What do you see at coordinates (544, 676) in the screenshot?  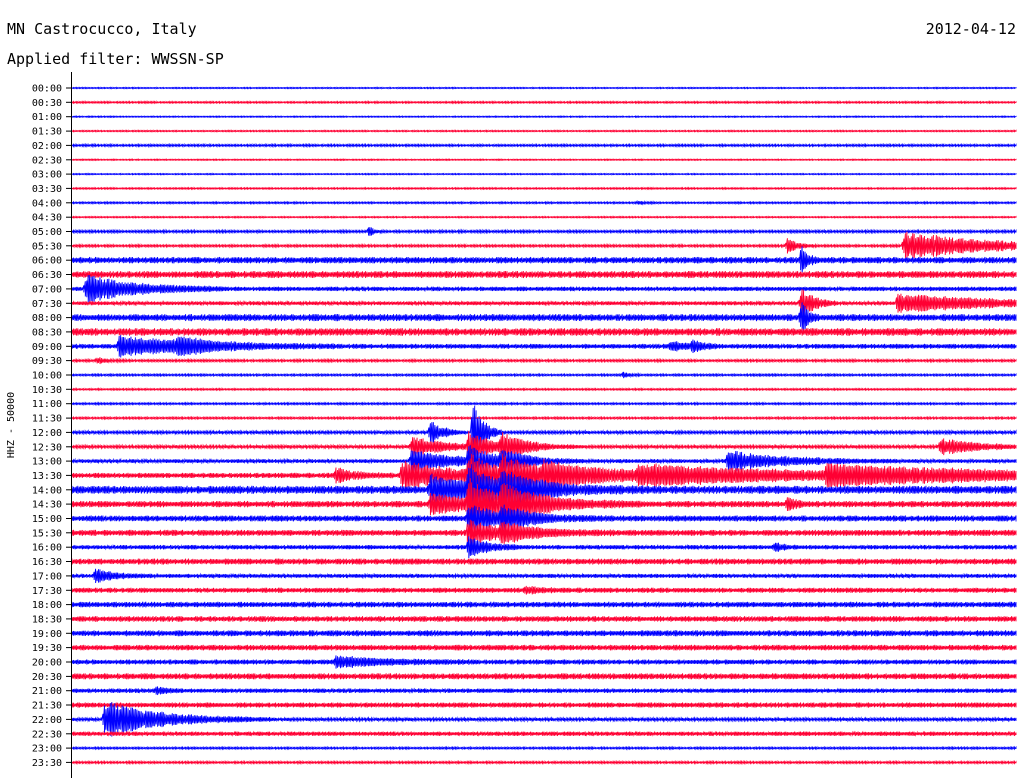 I see `trace-20:30` at bounding box center [544, 676].